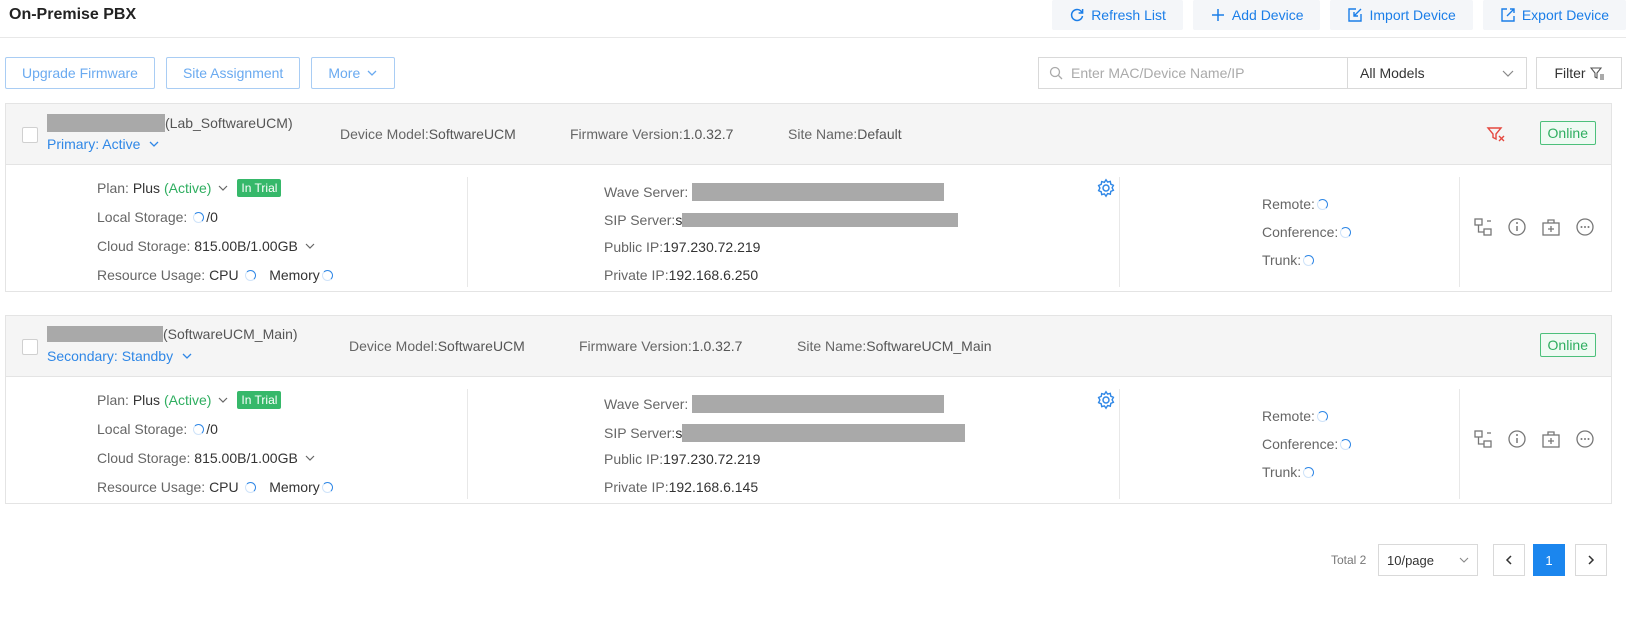 The height and width of the screenshot is (620, 1626). I want to click on more-label: More, so click(344, 73).